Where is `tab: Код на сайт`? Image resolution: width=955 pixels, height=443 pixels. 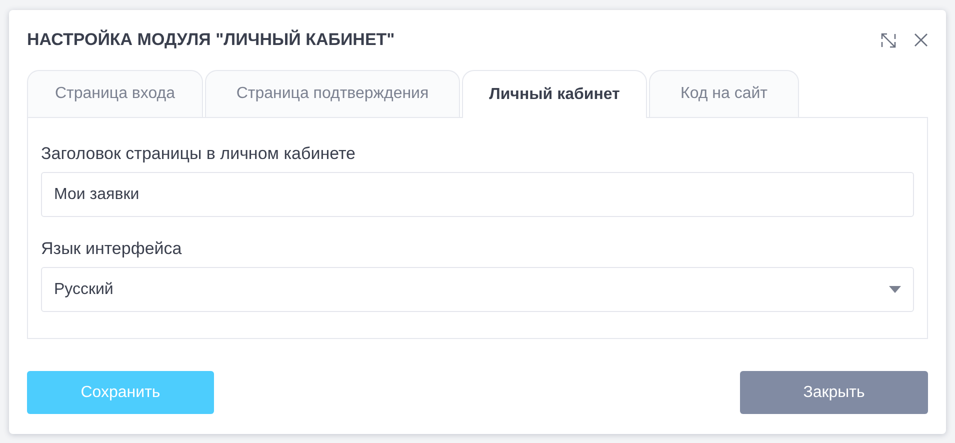 tab: Код на сайт is located at coordinates (724, 93).